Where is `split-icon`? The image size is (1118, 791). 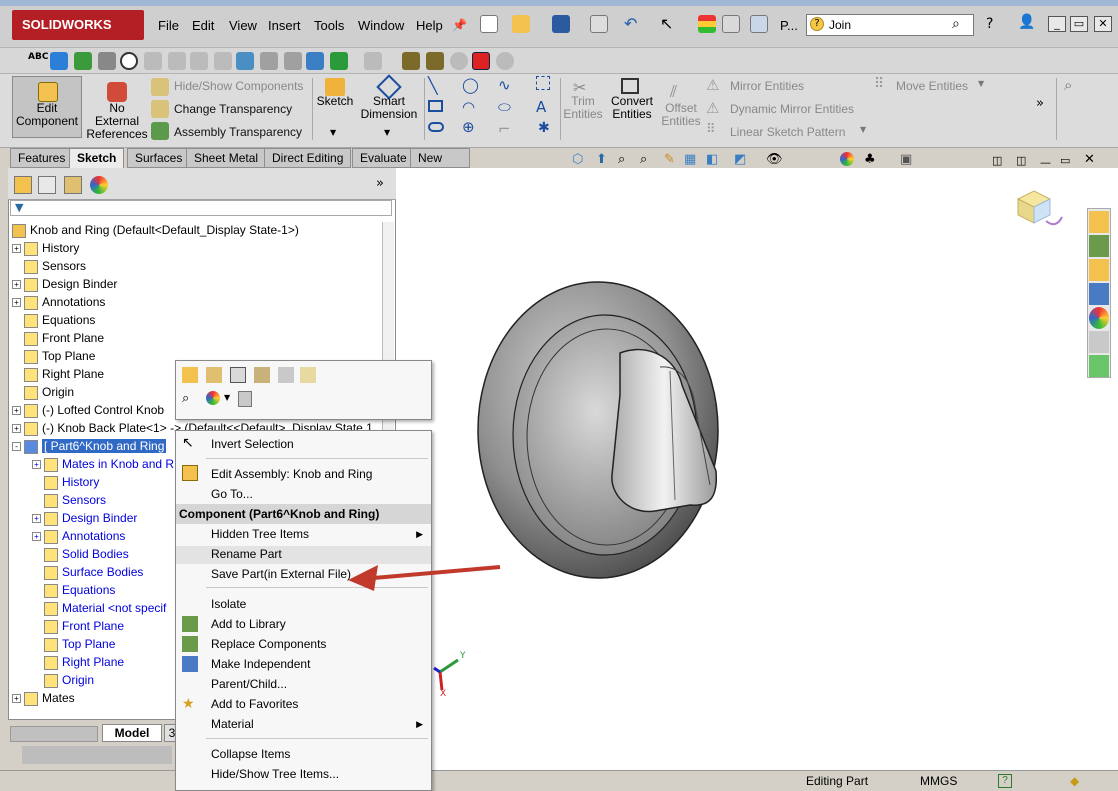 split-icon is located at coordinates (293, 61).